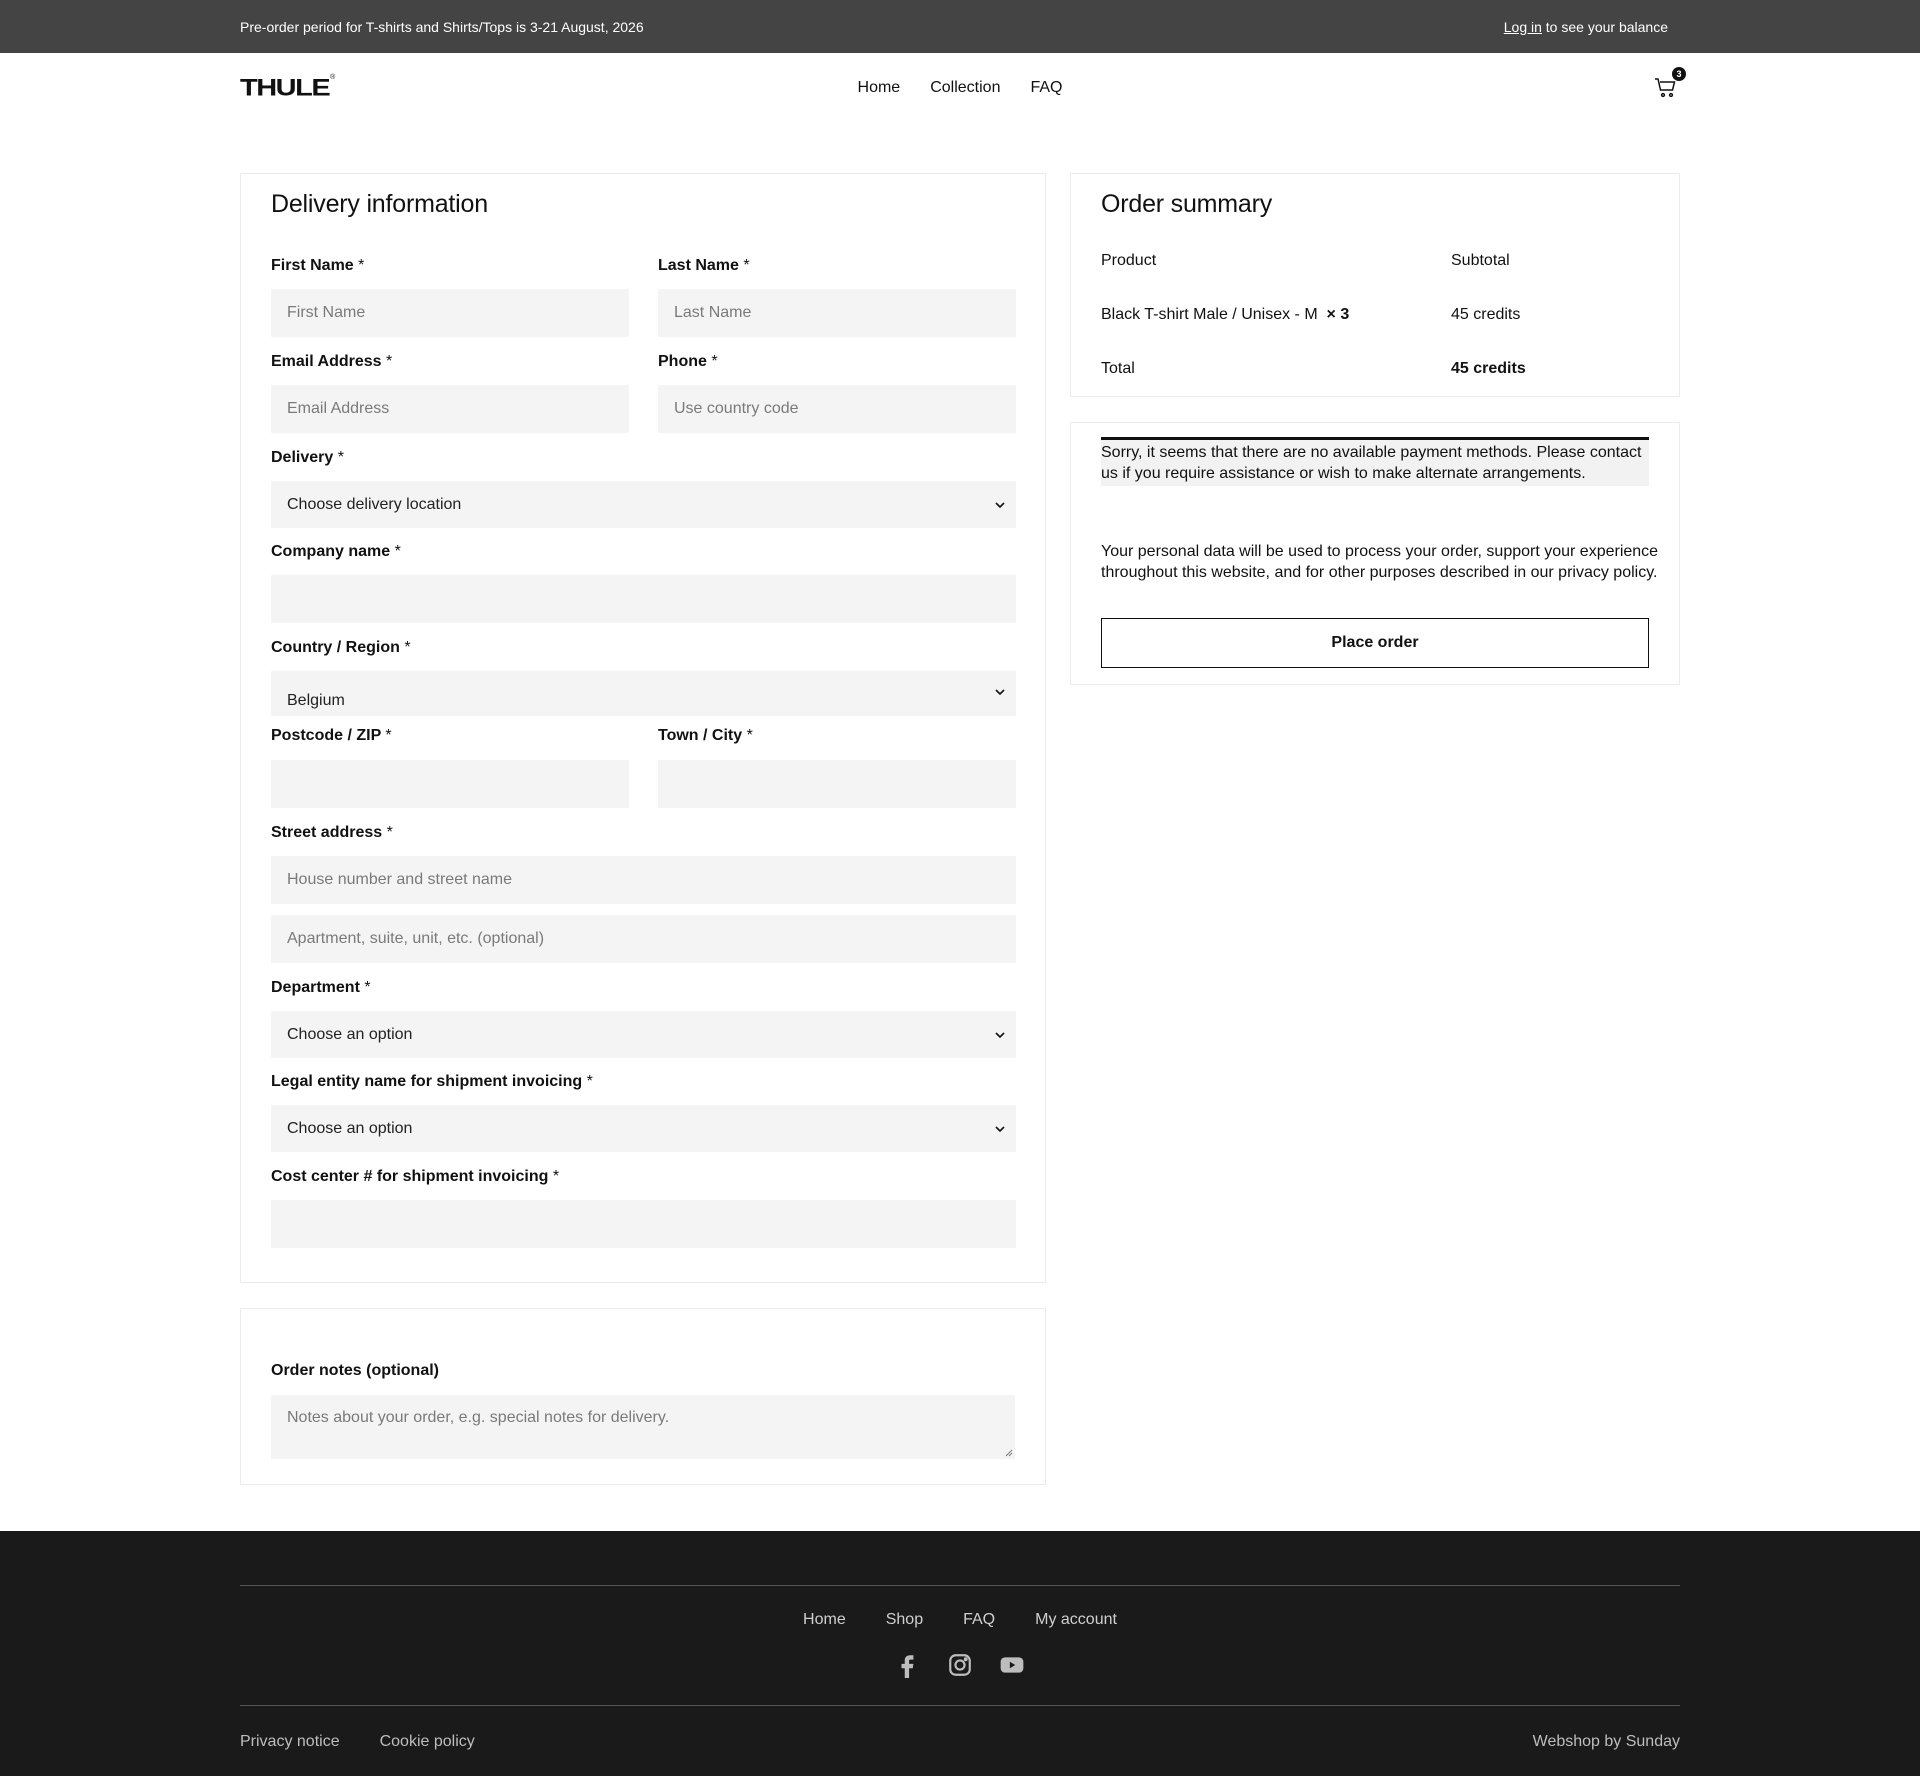  I want to click on town-input, so click(837, 784).